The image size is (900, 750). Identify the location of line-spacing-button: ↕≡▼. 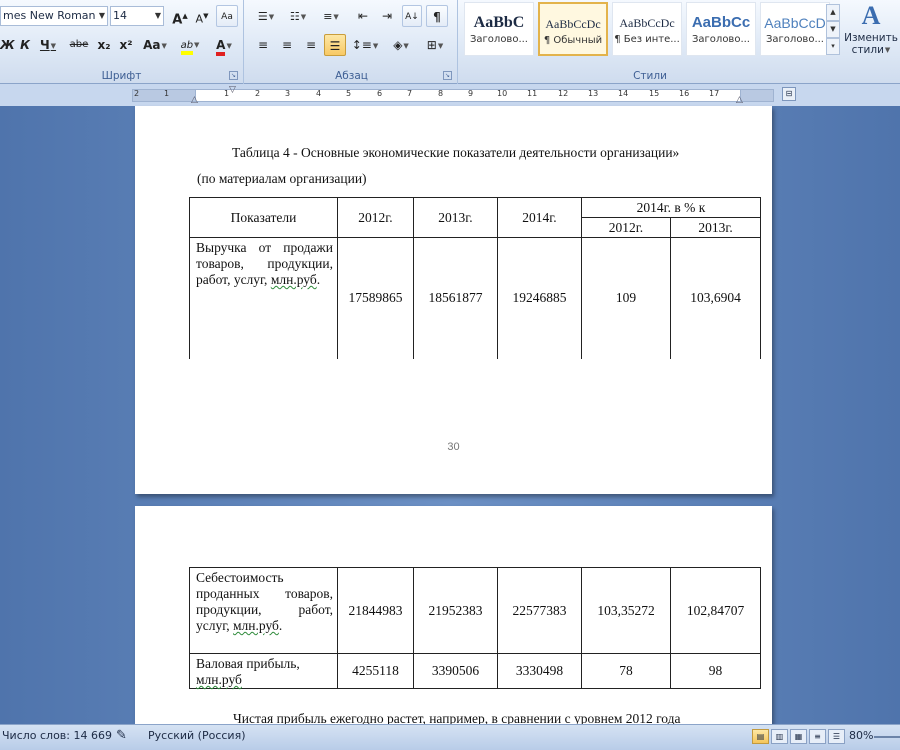
(365, 45).